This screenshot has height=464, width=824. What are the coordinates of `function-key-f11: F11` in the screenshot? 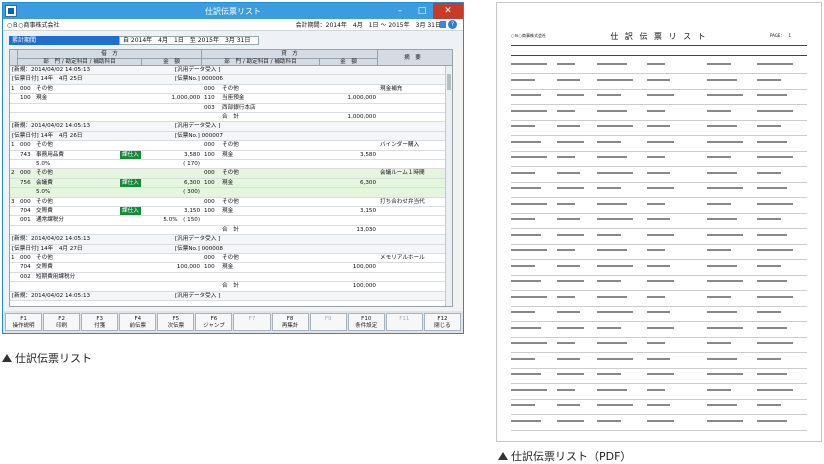 It's located at (404, 322).